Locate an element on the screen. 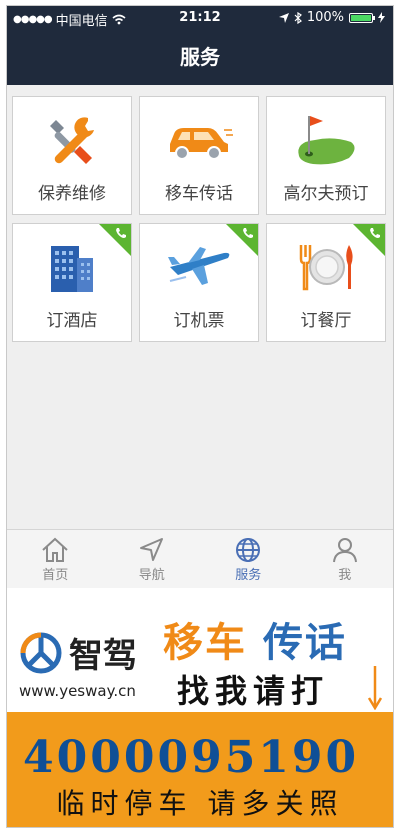 This screenshot has height=833, width=400. tab-service: 服务 is located at coordinates (248, 559).